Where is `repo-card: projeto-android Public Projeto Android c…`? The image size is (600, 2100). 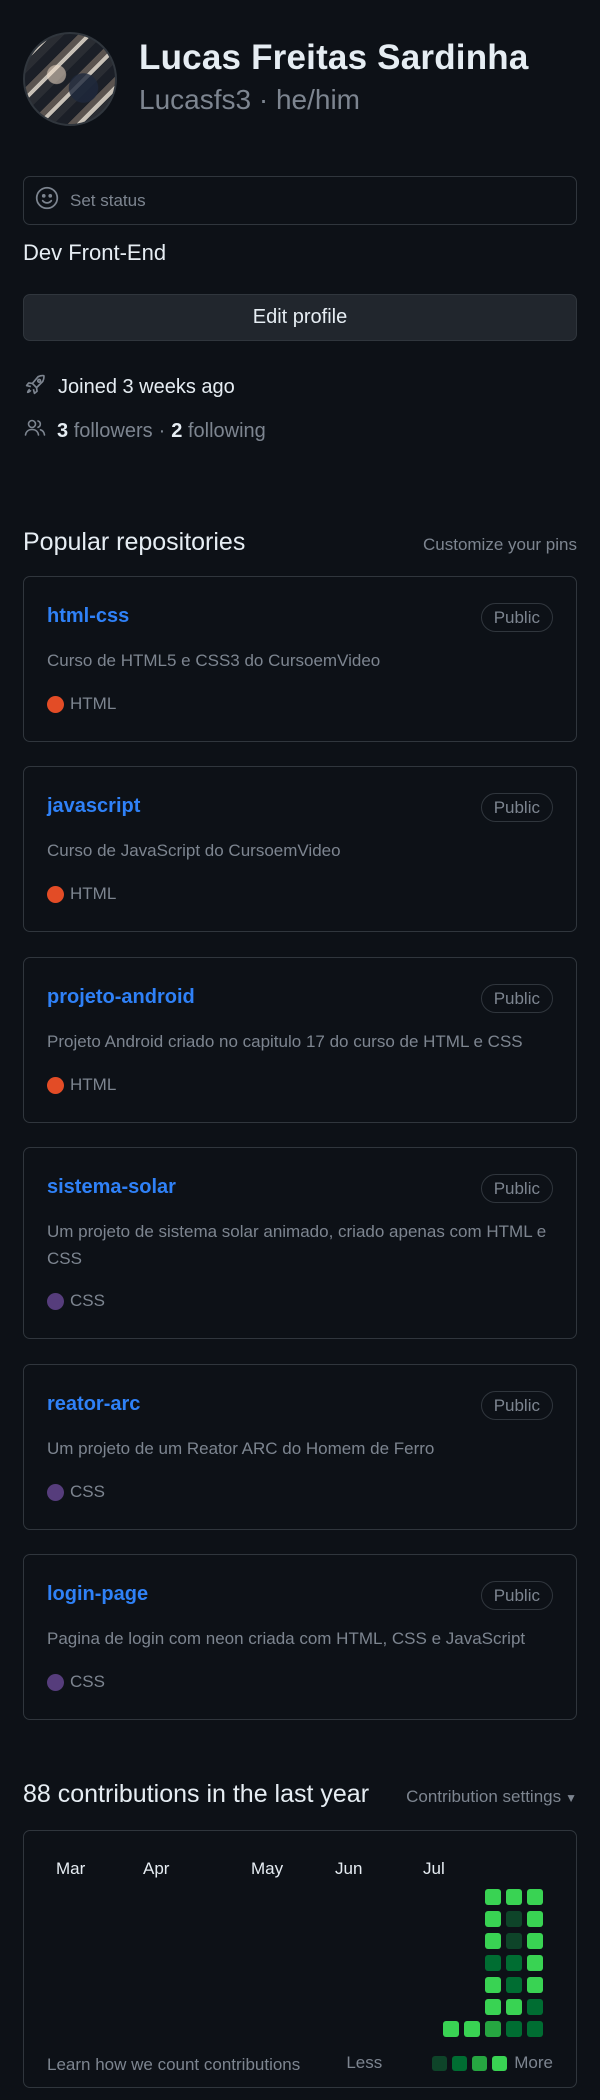
repo-card: projeto-android Public Projeto Android c… is located at coordinates (300, 1040).